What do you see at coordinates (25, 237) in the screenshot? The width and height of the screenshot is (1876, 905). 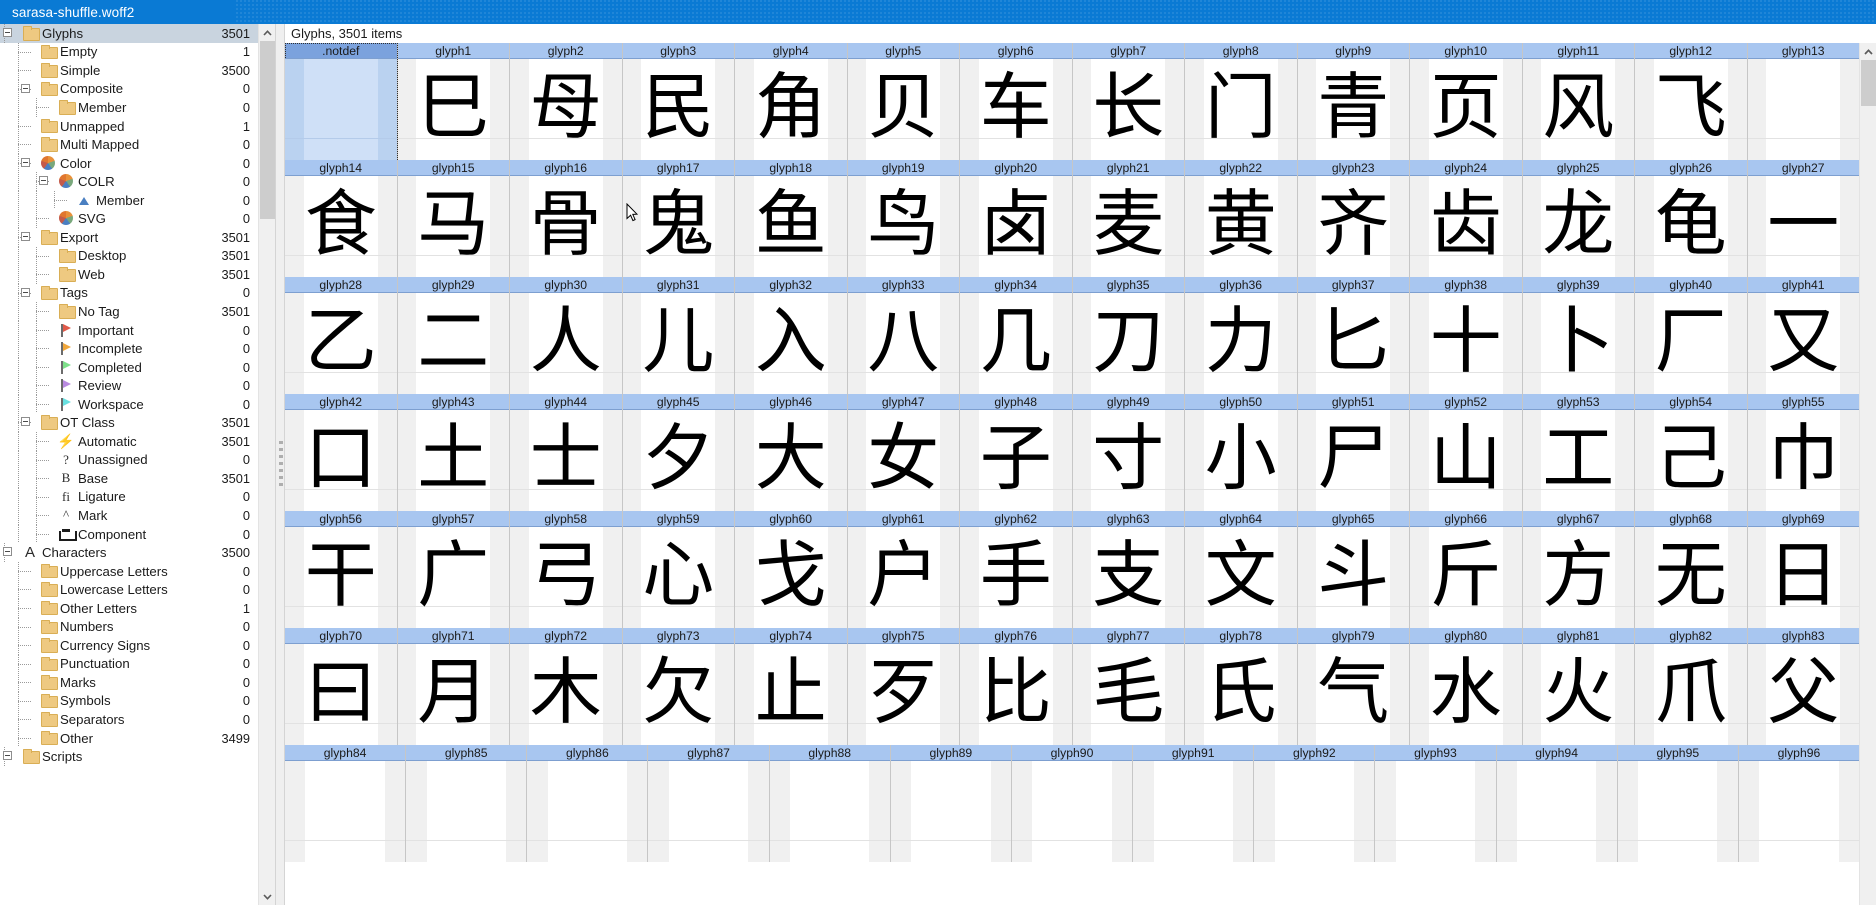 I see `tree-expander-export` at bounding box center [25, 237].